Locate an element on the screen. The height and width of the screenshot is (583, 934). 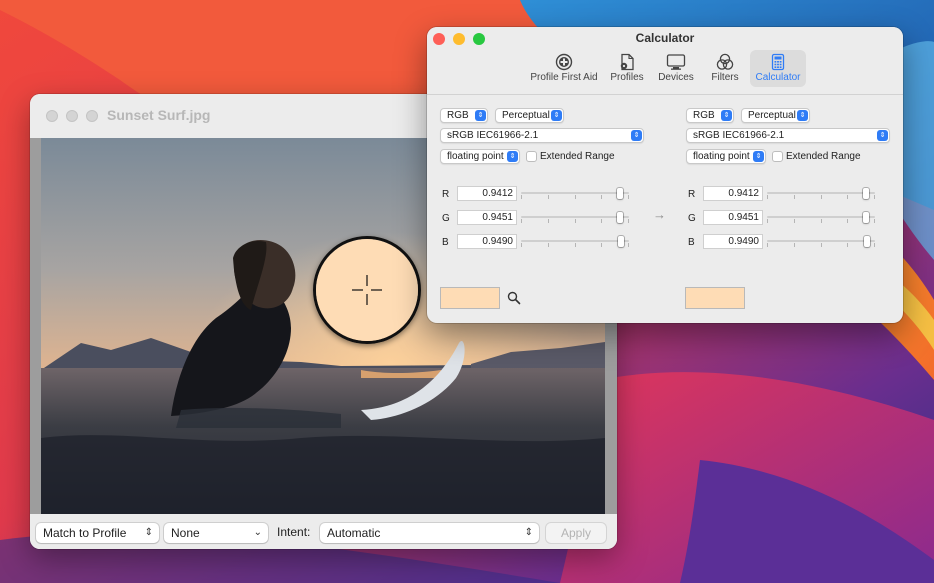
match-to-profile-popup: Match to Profile ⇕ is located at coordinates (97, 533).